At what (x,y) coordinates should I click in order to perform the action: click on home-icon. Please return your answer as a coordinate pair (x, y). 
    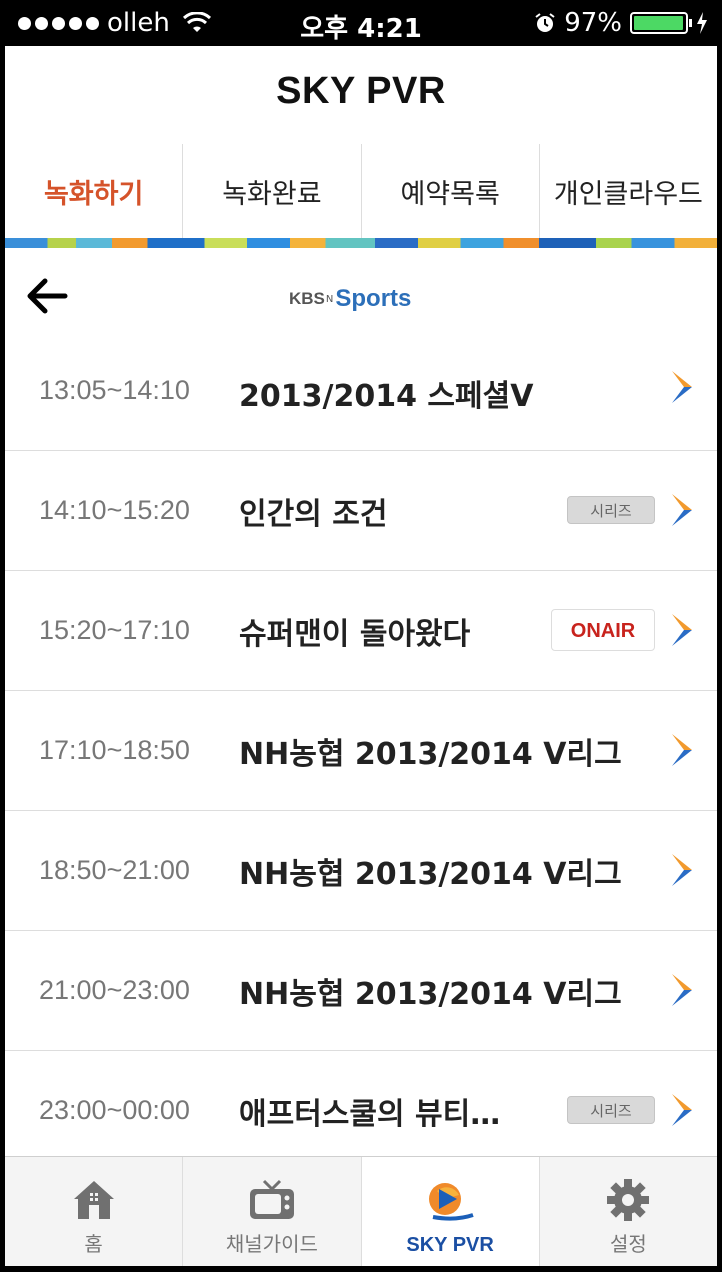
    Looking at the image, I should click on (93, 1200).